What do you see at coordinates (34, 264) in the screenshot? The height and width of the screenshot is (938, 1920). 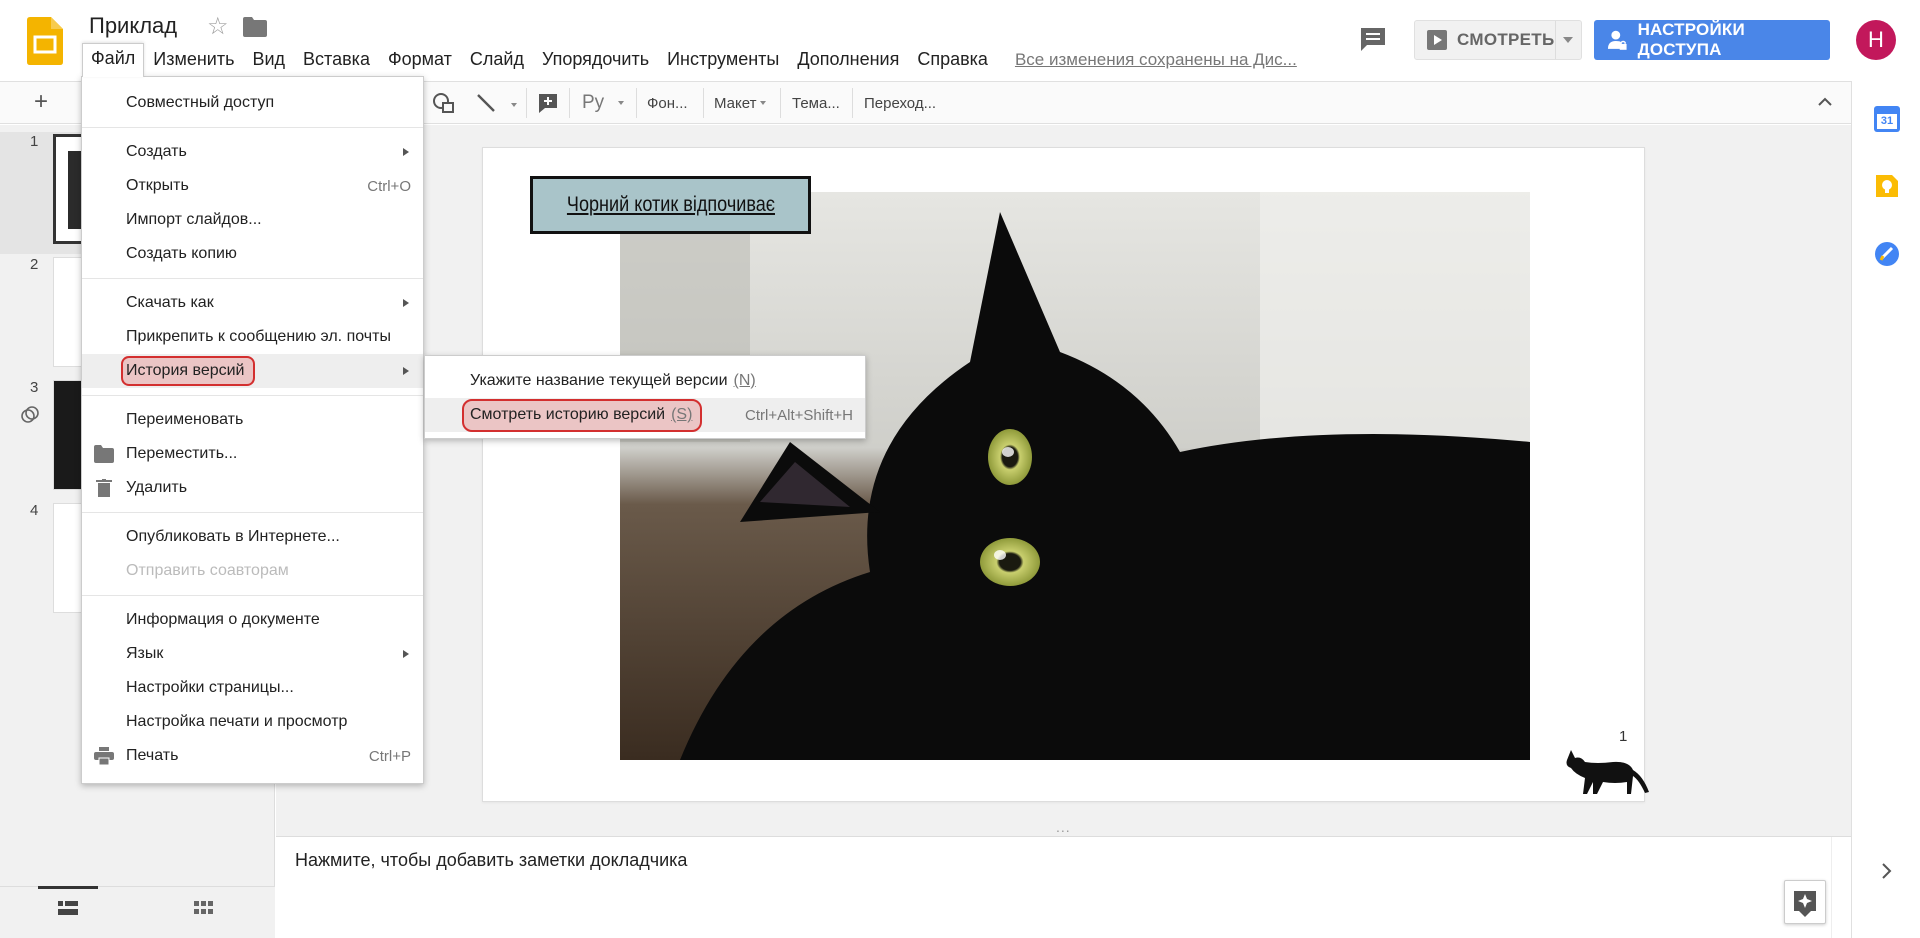 I see `slide-number: 2` at bounding box center [34, 264].